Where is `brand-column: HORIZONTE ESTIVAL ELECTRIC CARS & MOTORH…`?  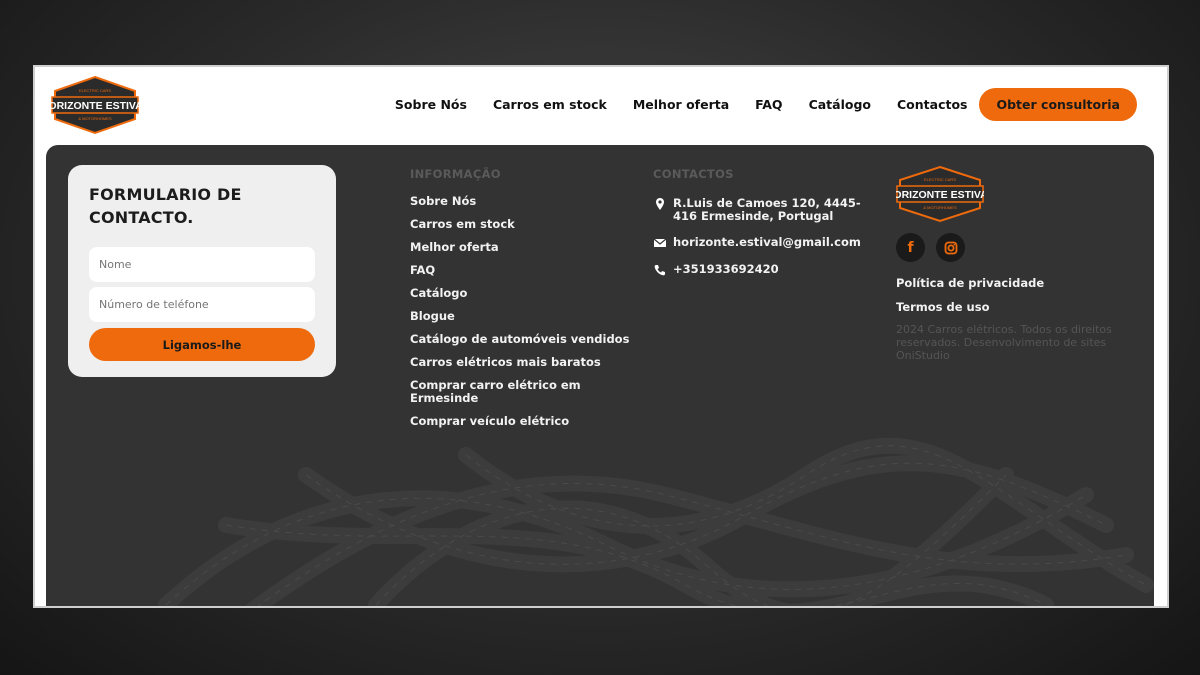 brand-column: HORIZONTE ESTIVAL ELECTRIC CARS & MOTORH… is located at coordinates (1011, 263).